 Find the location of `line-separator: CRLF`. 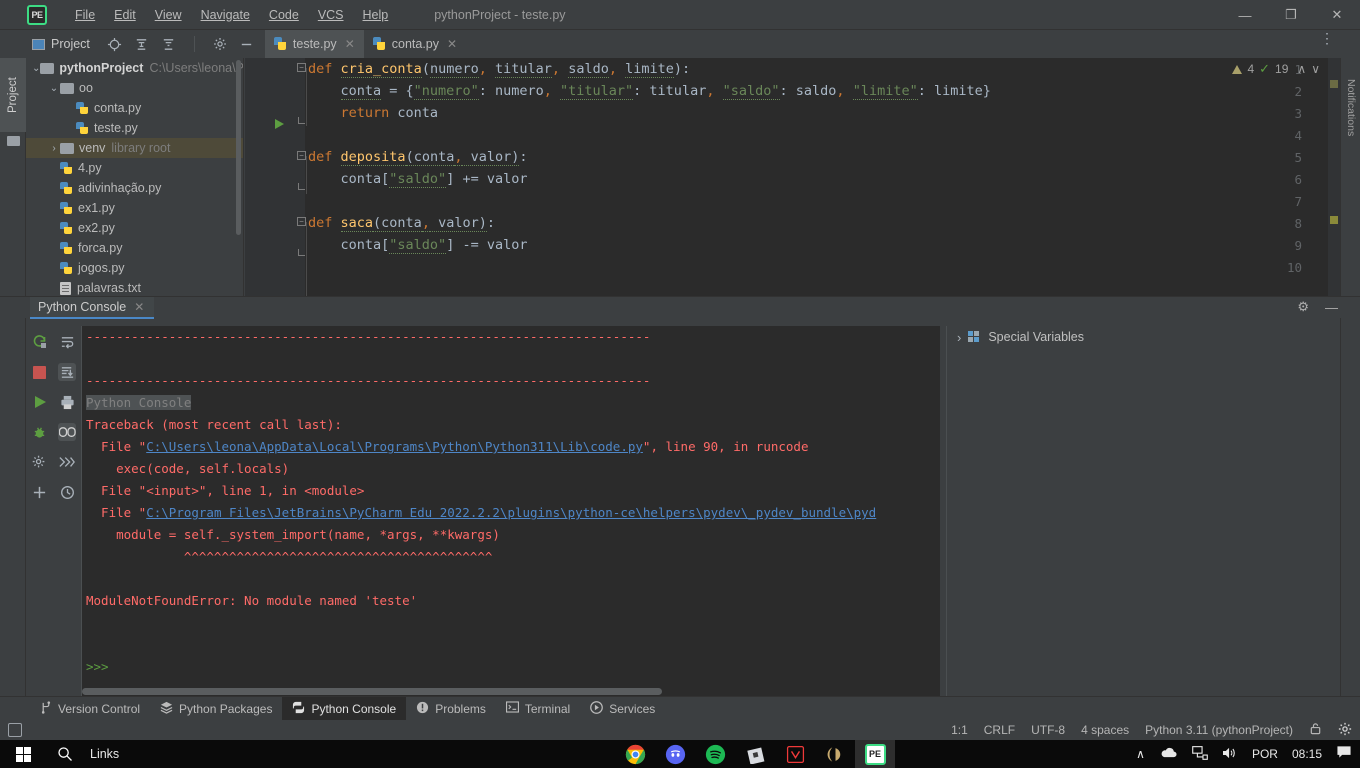

line-separator: CRLF is located at coordinates (999, 730).